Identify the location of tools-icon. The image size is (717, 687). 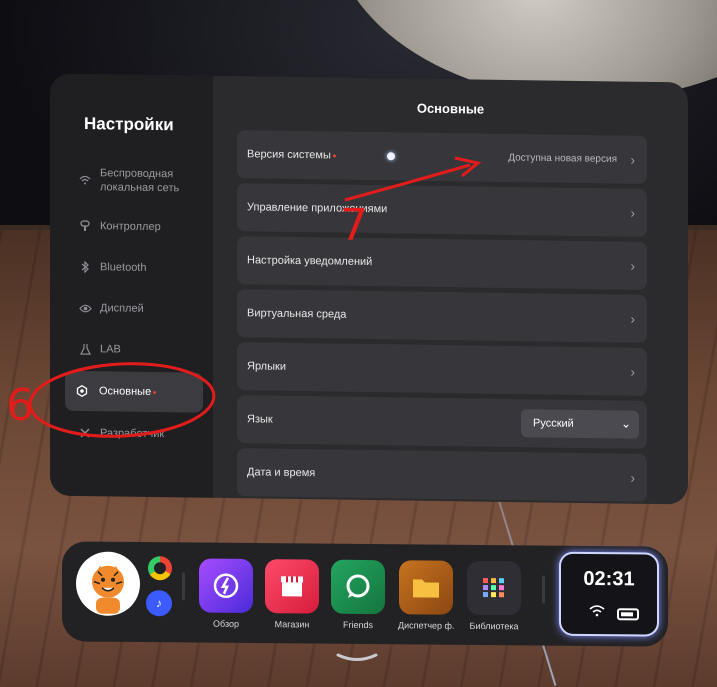
(85, 433).